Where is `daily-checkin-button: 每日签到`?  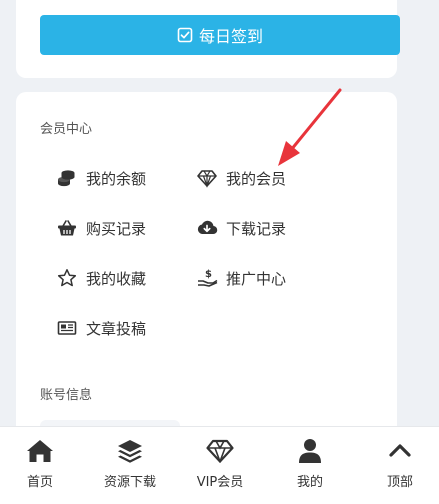 daily-checkin-button: 每日签到 is located at coordinates (220, 35).